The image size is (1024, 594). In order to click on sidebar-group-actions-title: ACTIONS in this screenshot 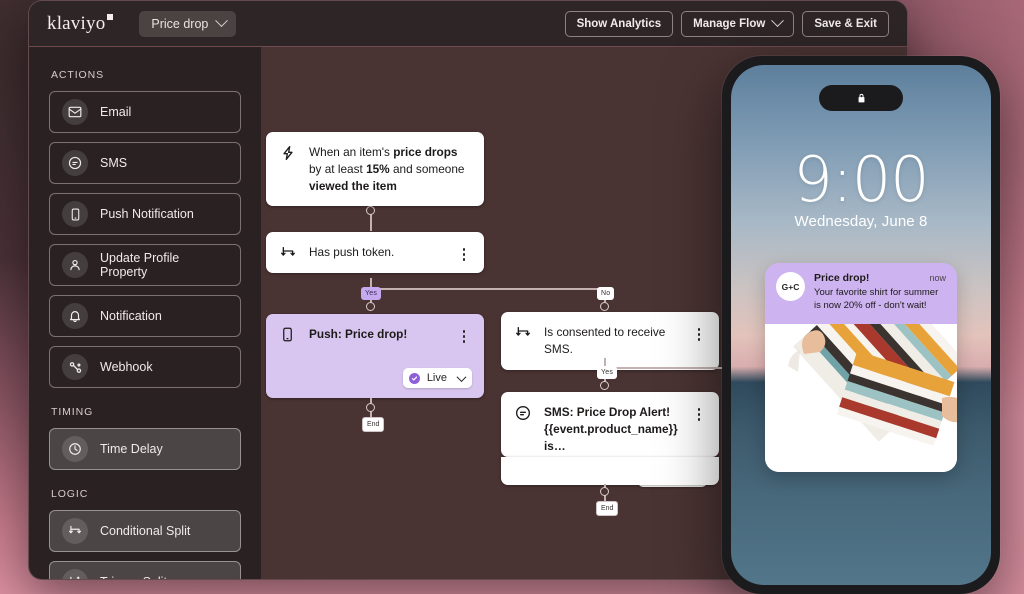, I will do `click(77, 75)`.